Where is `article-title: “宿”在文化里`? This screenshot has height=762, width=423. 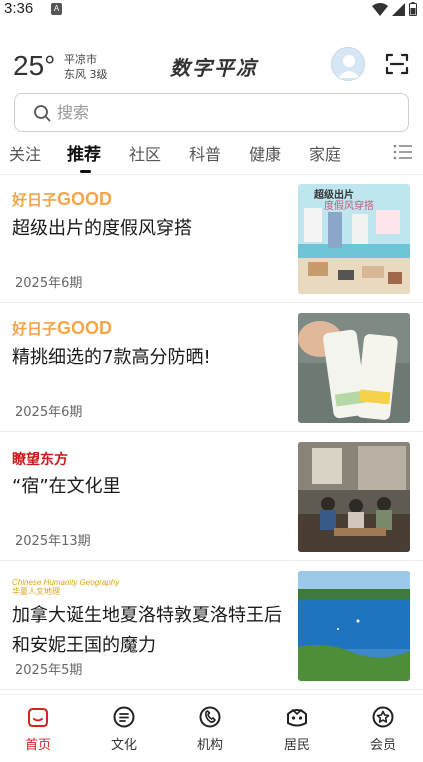 article-title: “宿”在文化里 is located at coordinates (66, 486).